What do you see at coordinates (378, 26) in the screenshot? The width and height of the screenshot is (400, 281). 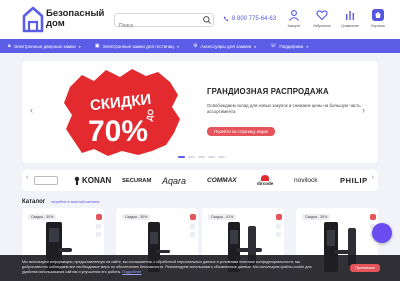 I see `cart-label: Корзина` at bounding box center [378, 26].